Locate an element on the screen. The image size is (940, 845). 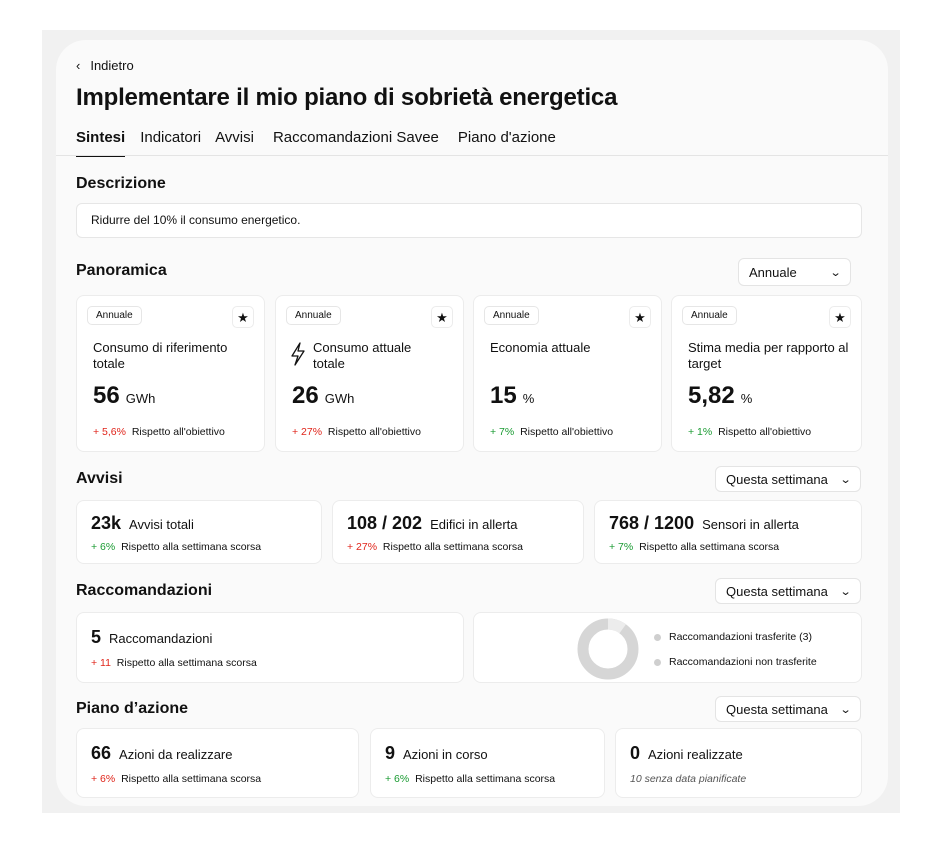
lightning-icon is located at coordinates (298, 354).